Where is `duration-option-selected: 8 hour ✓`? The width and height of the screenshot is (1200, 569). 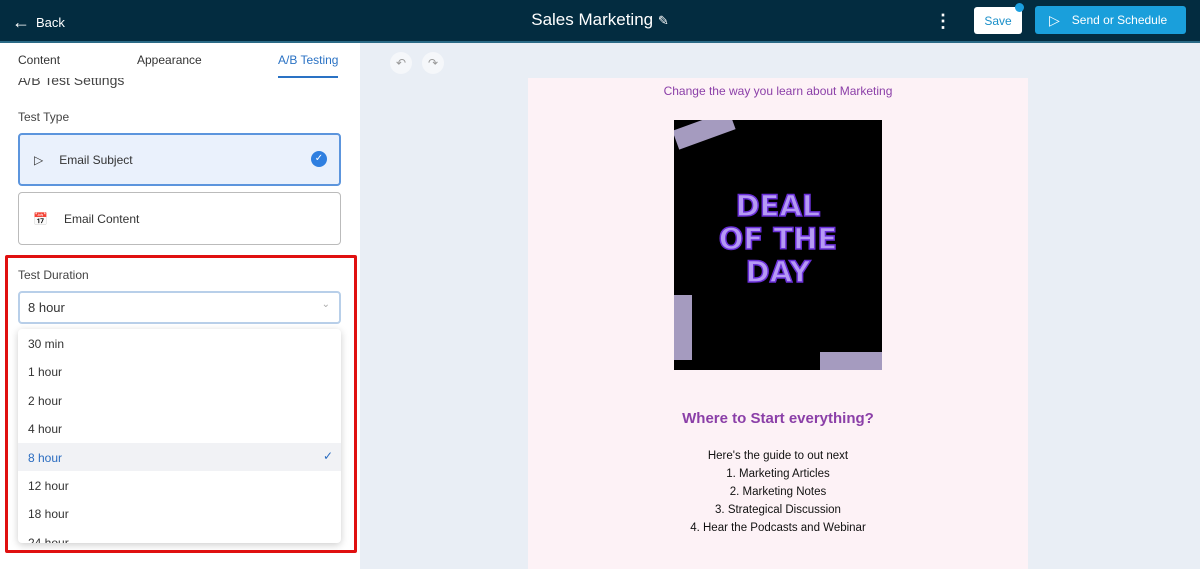 duration-option-selected: 8 hour ✓ is located at coordinates (179, 456).